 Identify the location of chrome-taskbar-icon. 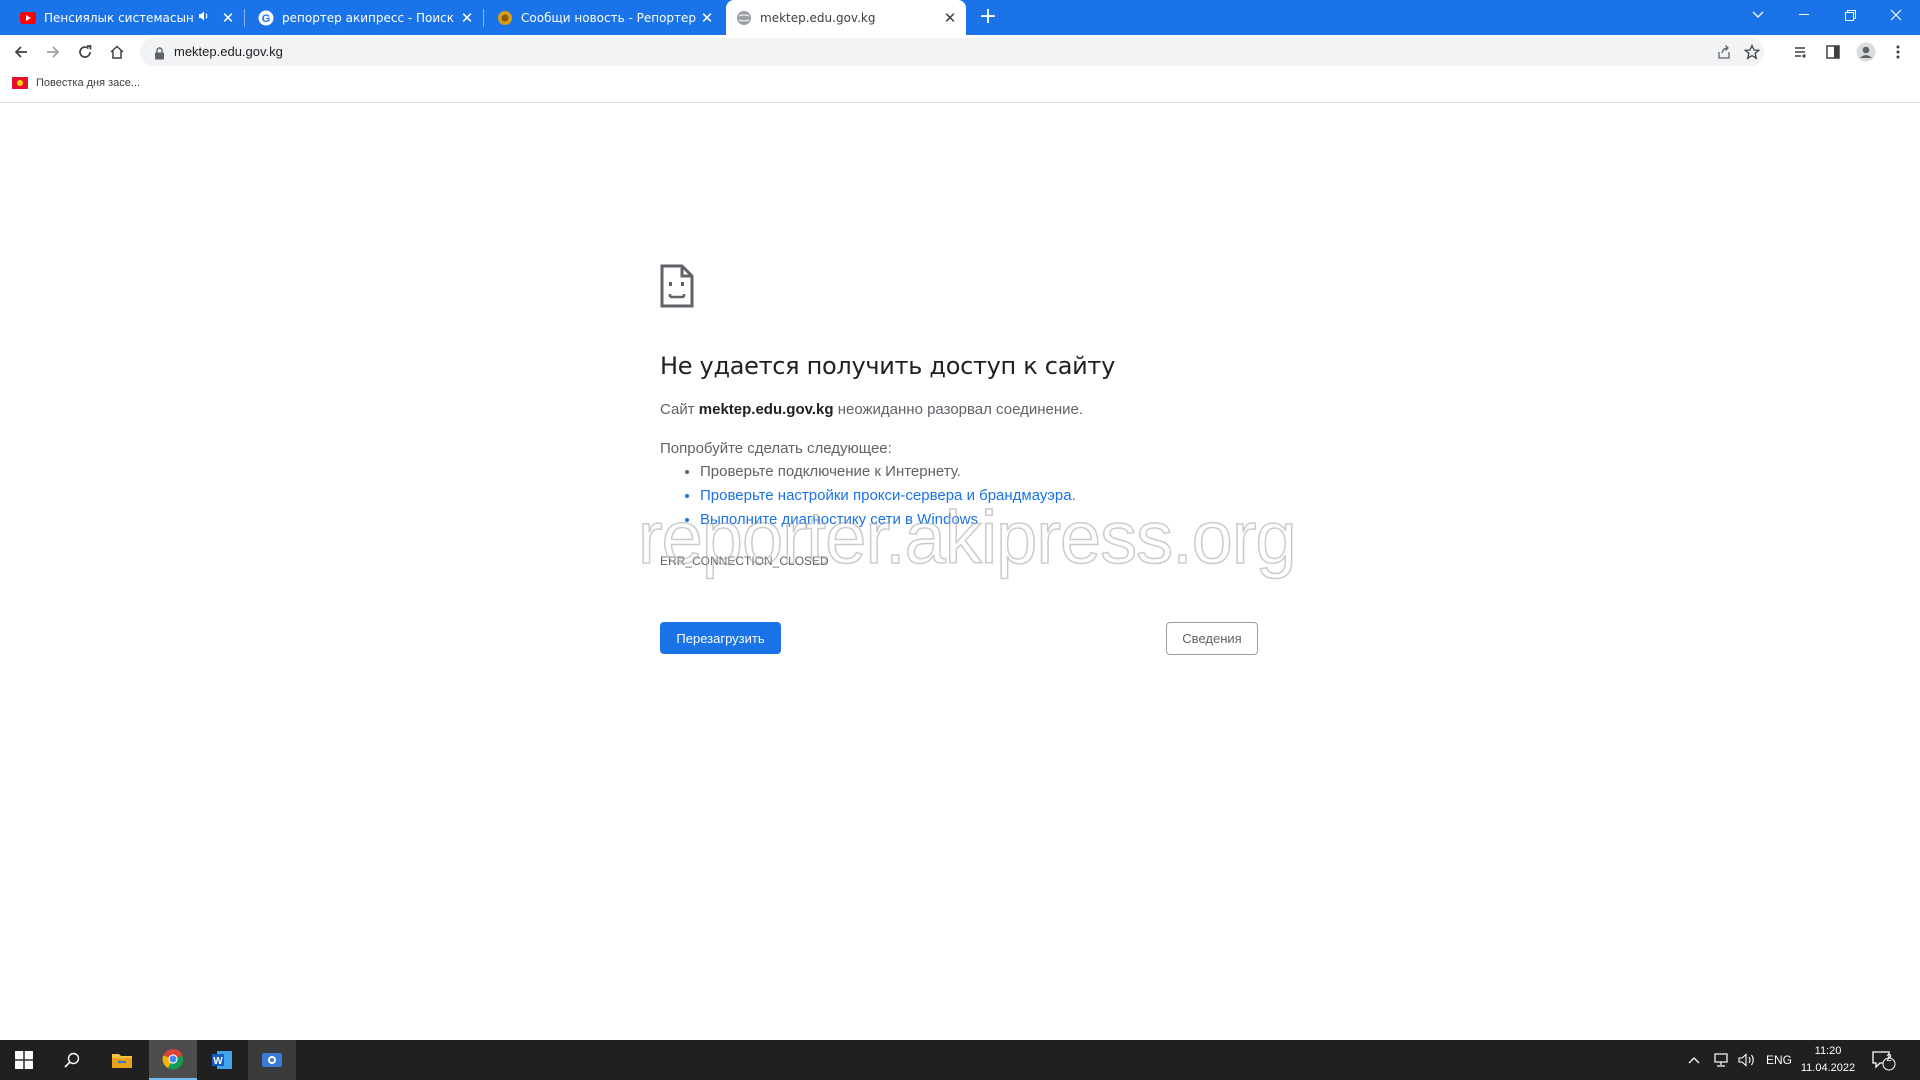
(173, 1060).